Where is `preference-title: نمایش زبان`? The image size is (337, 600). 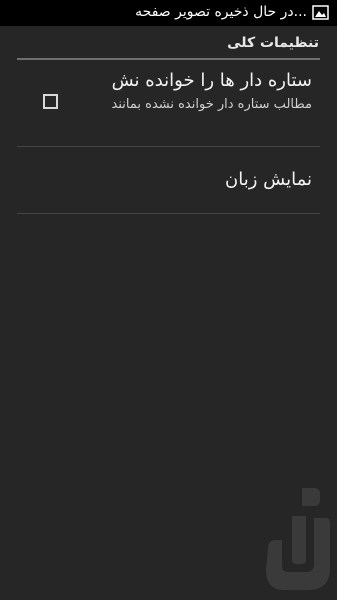
preference-title: نمایش زبان is located at coordinates (268, 179).